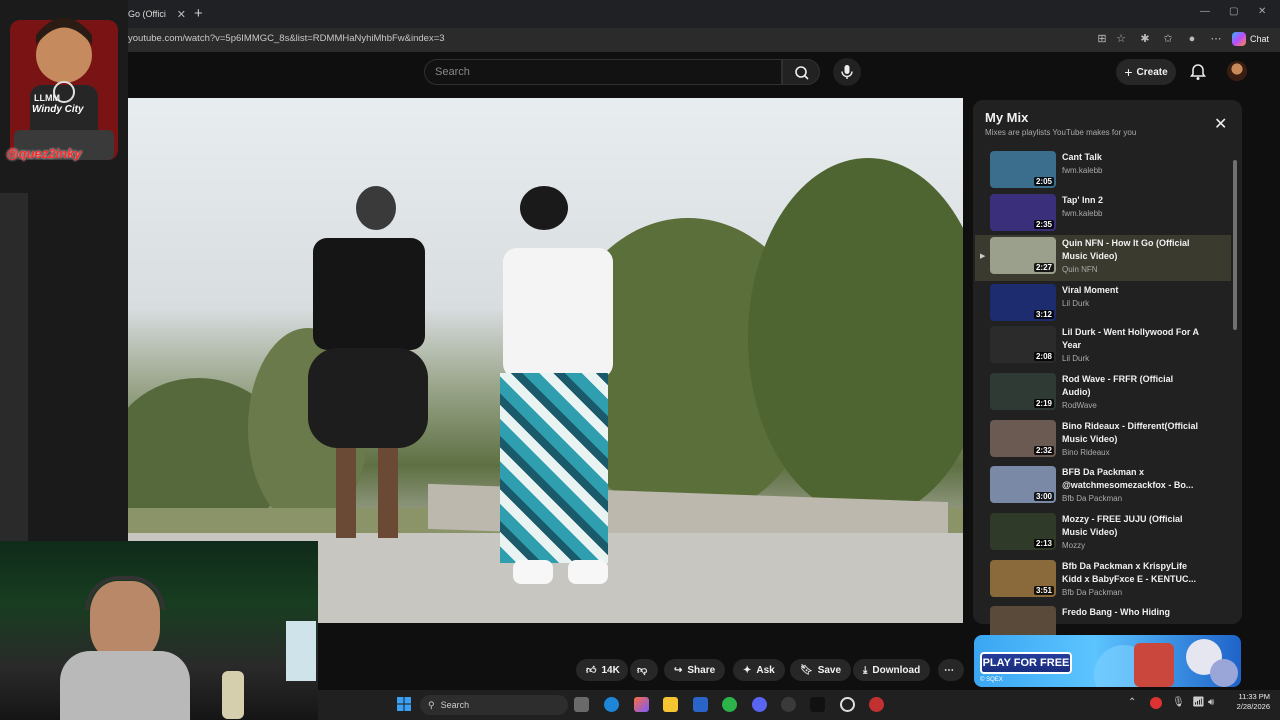  Describe the element at coordinates (47, 98) in the screenshot. I see `logo-line-1: LLMM` at that location.